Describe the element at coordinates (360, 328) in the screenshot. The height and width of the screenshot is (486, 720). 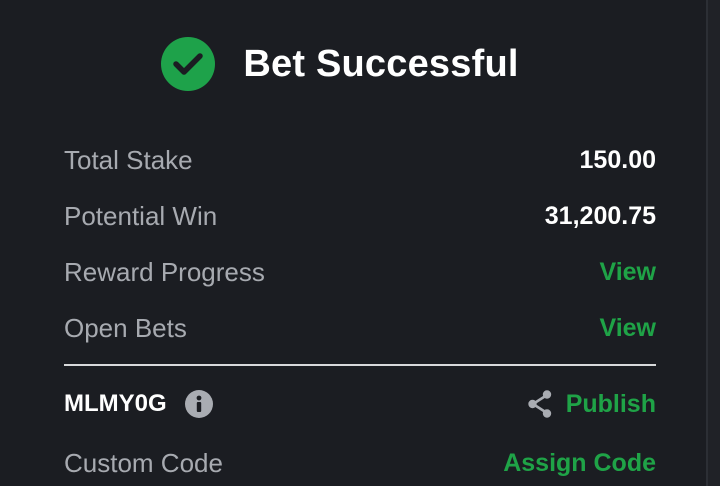
I see `open-bets-row: Open Bets View` at that location.